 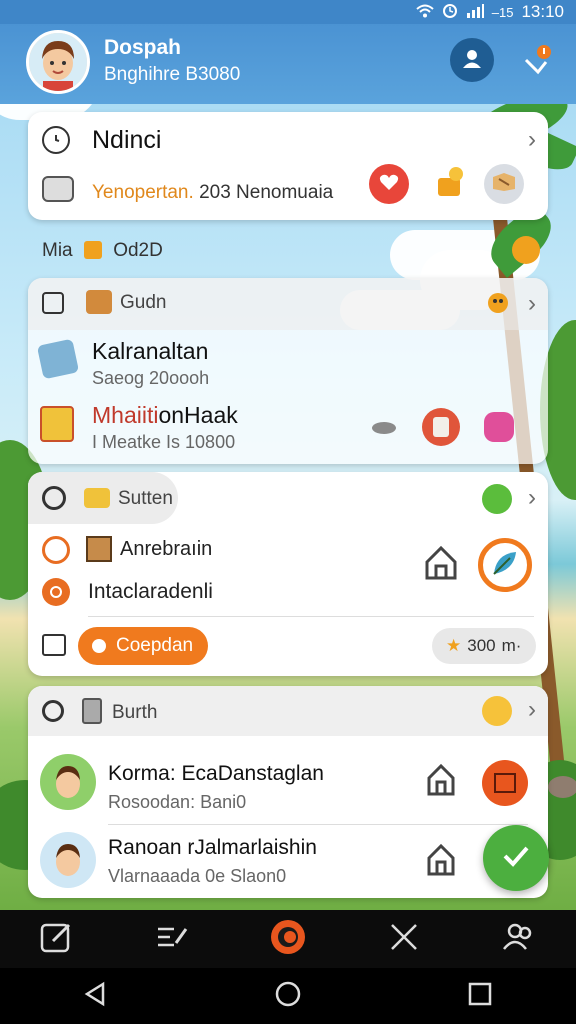 What do you see at coordinates (143, 192) in the screenshot?
I see `top-card-subtitle-left: Yenopertan.` at bounding box center [143, 192].